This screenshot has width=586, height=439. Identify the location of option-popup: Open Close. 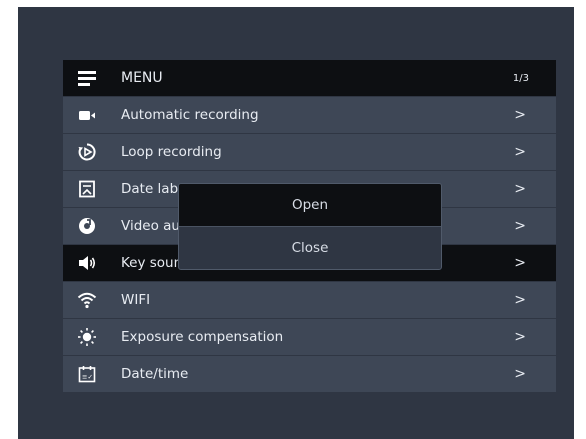
(310, 226).